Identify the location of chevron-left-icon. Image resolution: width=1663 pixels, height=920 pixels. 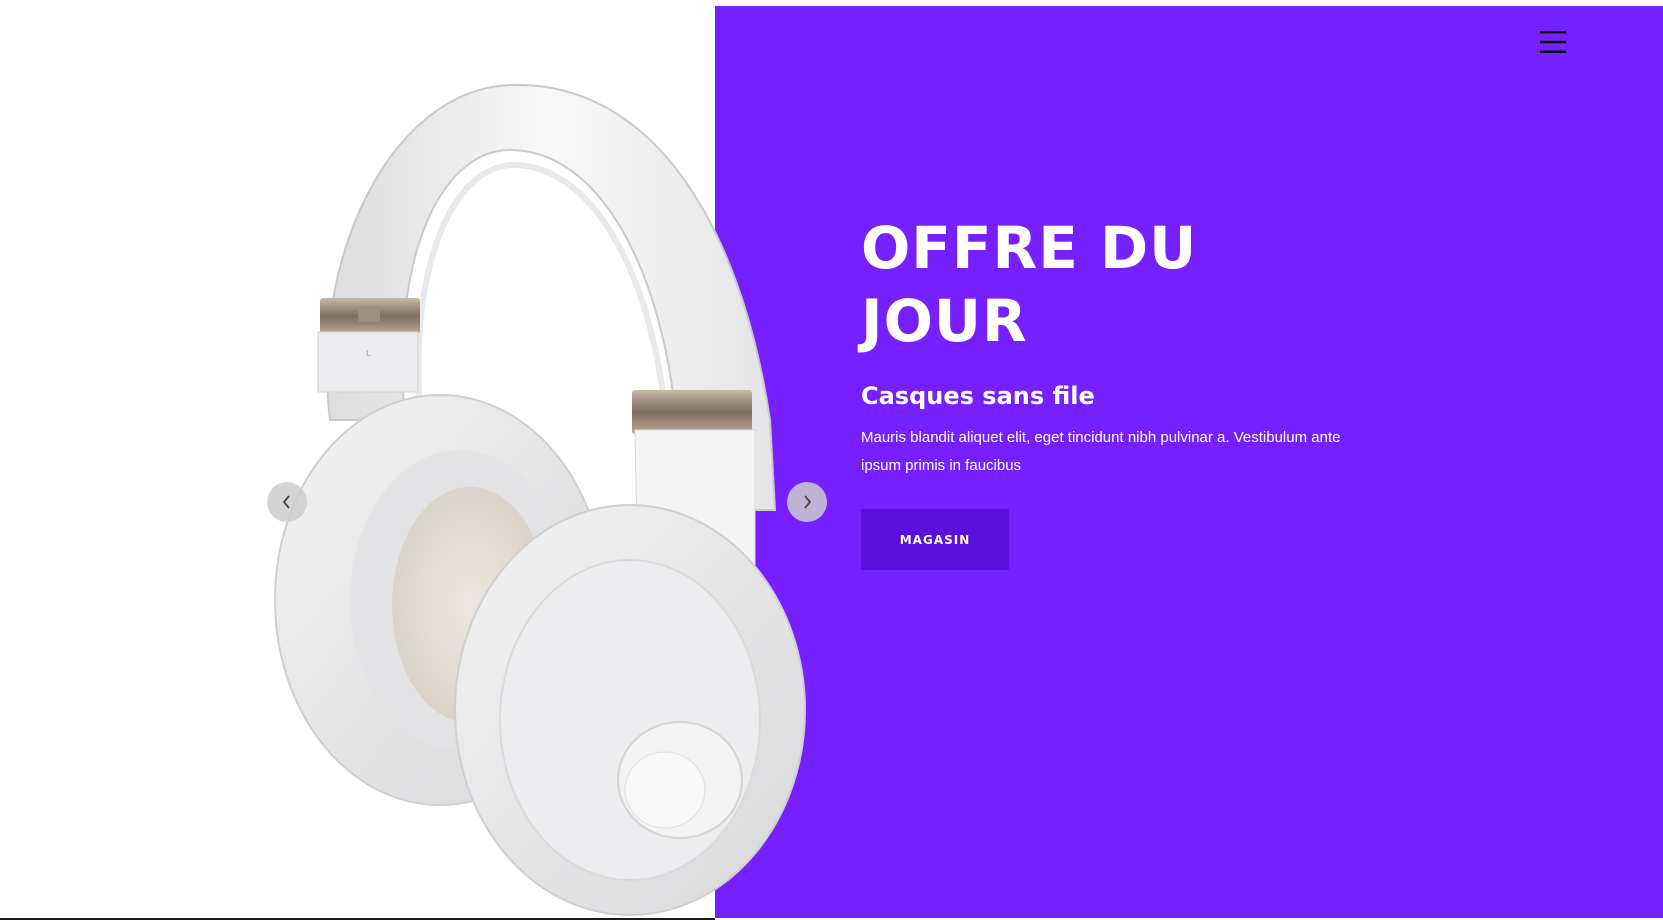
(286, 502).